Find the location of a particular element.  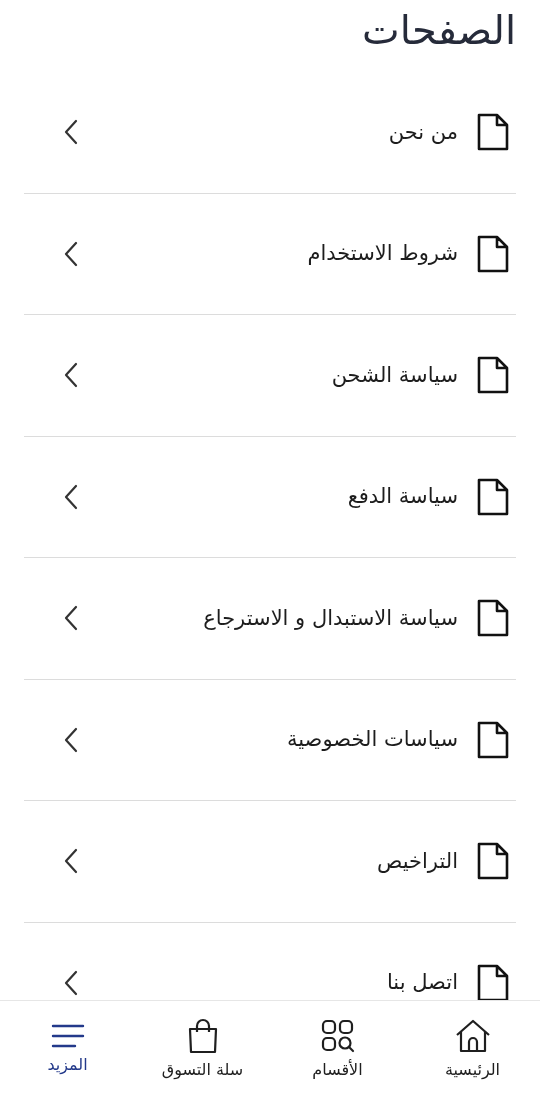

page-list-item: سياسة الاستبدال و الاسترجاع is located at coordinates (270, 619).